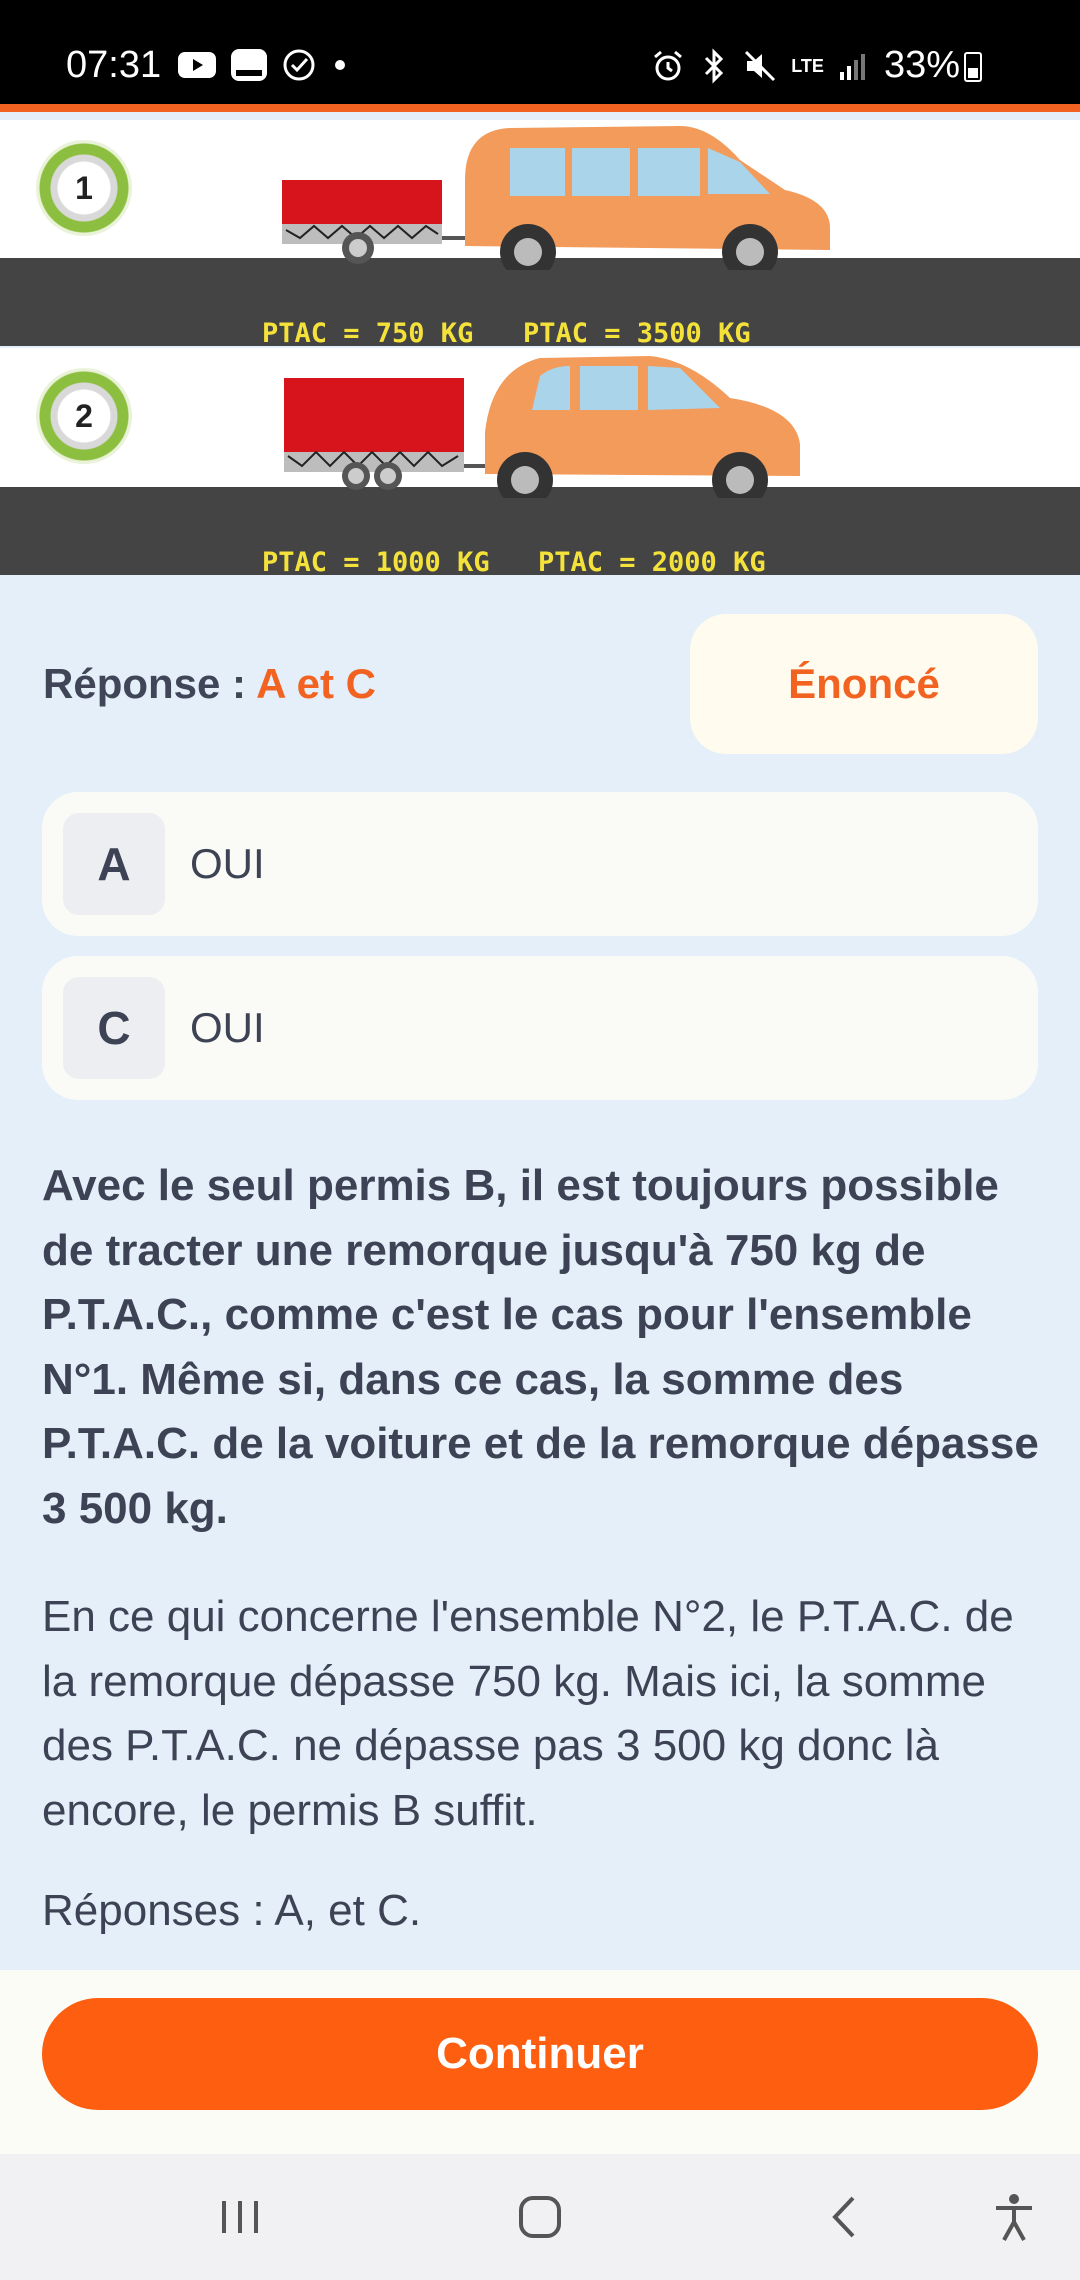 The height and width of the screenshot is (2280, 1080). I want to click on scene-2-number: 2, so click(84, 416).